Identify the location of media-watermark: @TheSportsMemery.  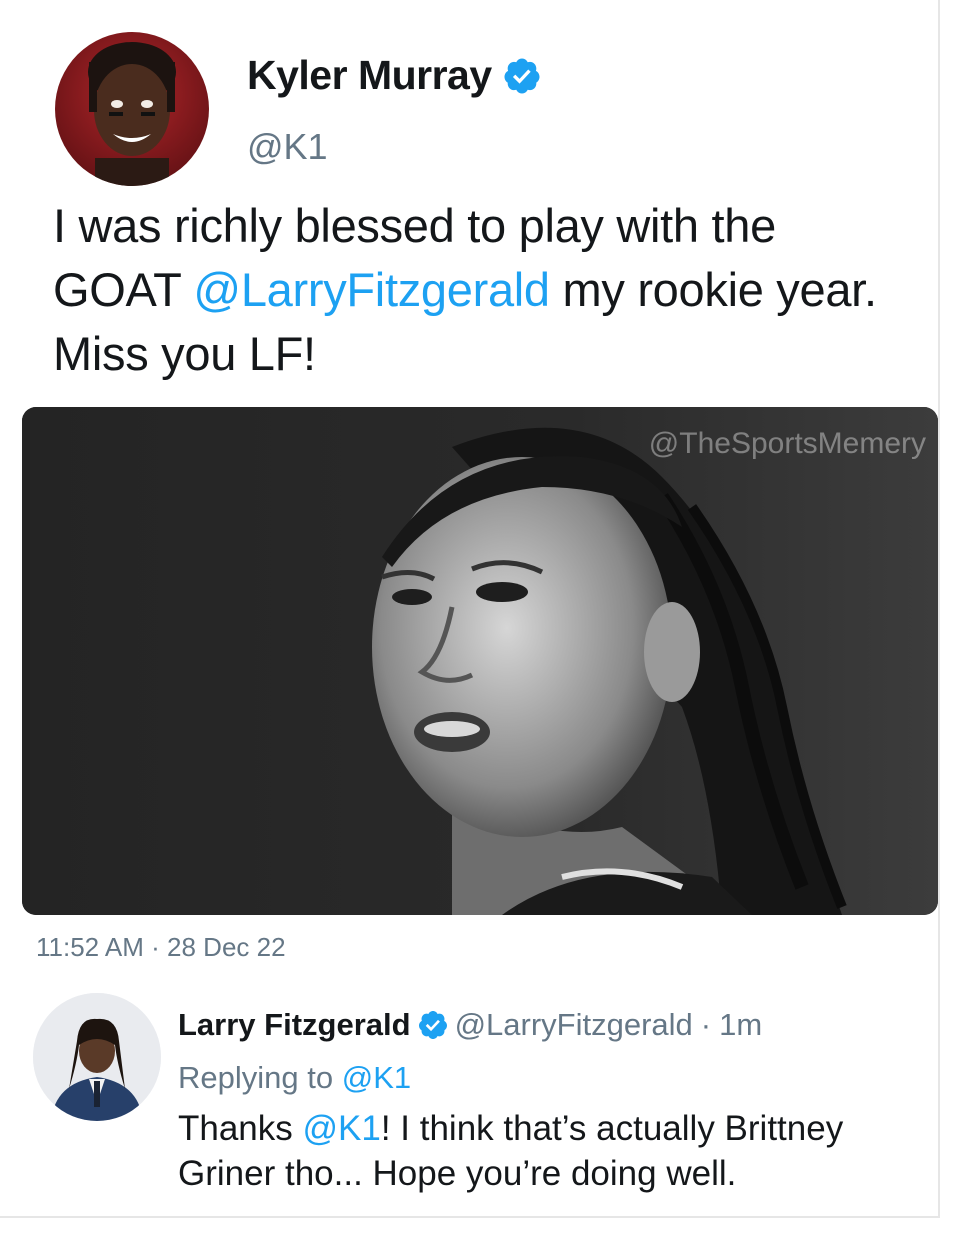
(787, 443).